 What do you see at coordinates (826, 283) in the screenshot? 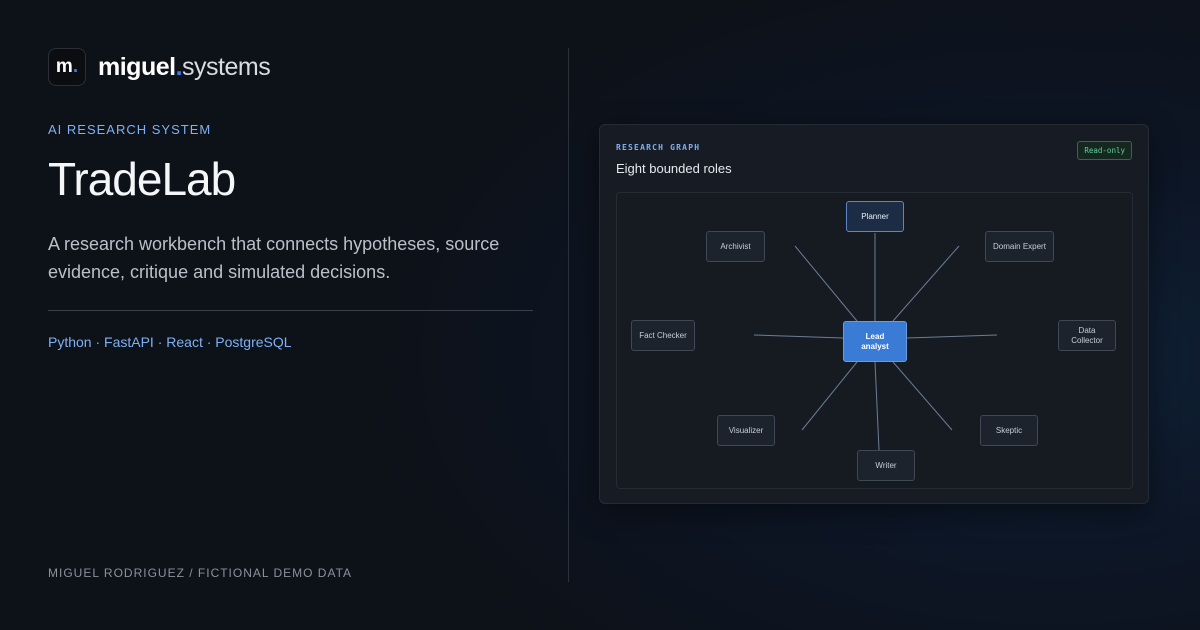
I see `edge-archivist` at bounding box center [826, 283].